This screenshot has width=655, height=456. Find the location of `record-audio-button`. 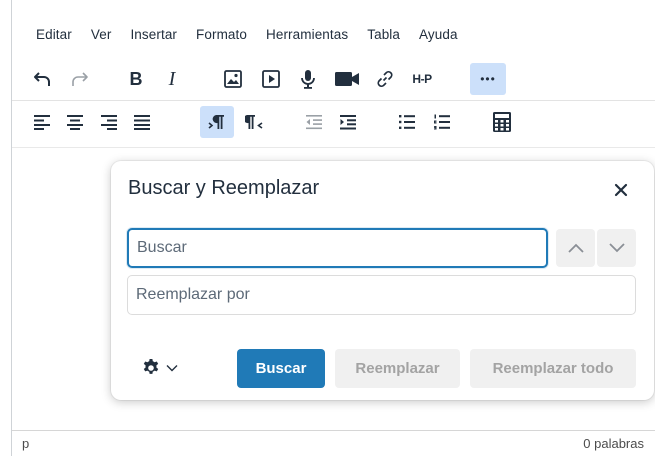

record-audio-button is located at coordinates (308, 79).